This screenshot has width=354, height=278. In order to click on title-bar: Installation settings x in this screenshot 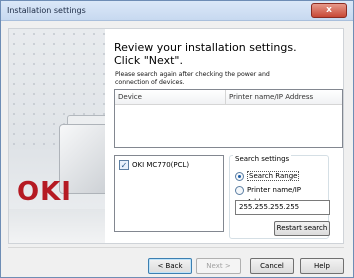, I will do `click(177, 11)`.